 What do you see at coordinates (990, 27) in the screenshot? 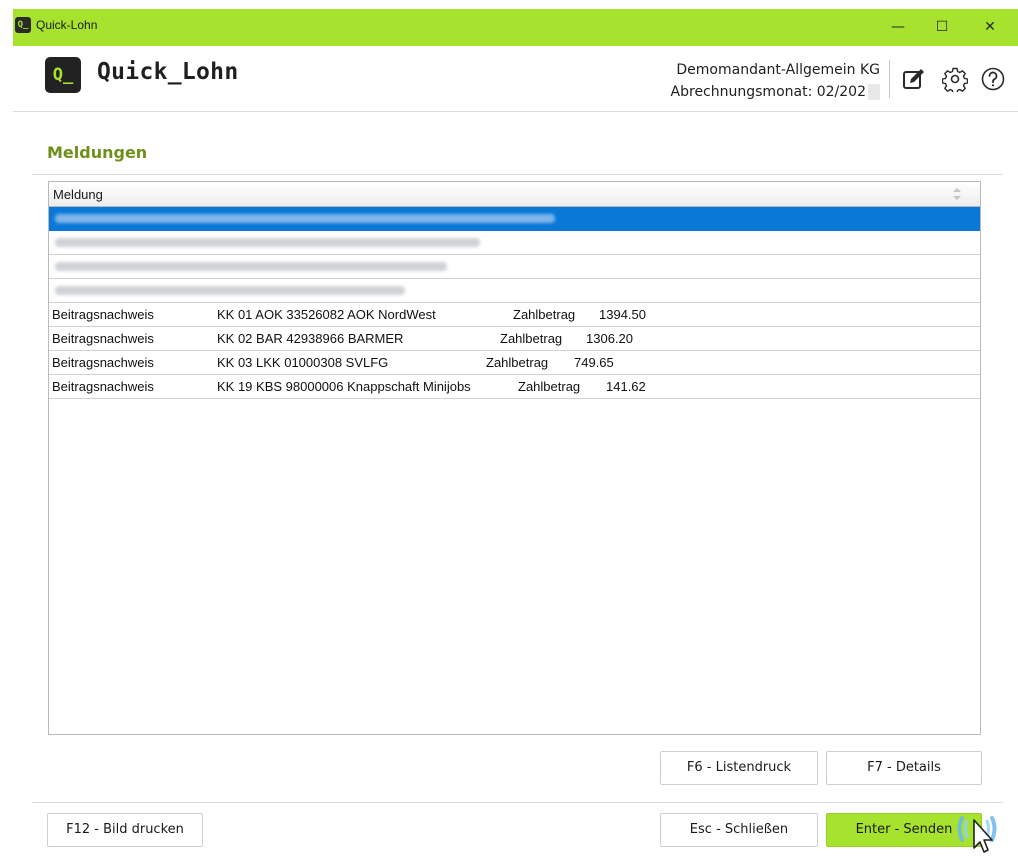
I see `close-button: ✕` at bounding box center [990, 27].